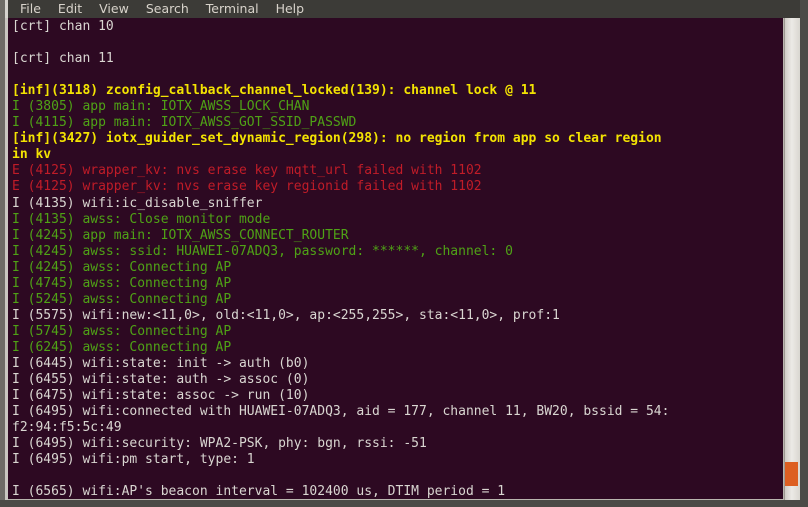 Image resolution: width=808 pixels, height=507 pixels. What do you see at coordinates (32, 155) in the screenshot?
I see `terminal-line: in kv` at bounding box center [32, 155].